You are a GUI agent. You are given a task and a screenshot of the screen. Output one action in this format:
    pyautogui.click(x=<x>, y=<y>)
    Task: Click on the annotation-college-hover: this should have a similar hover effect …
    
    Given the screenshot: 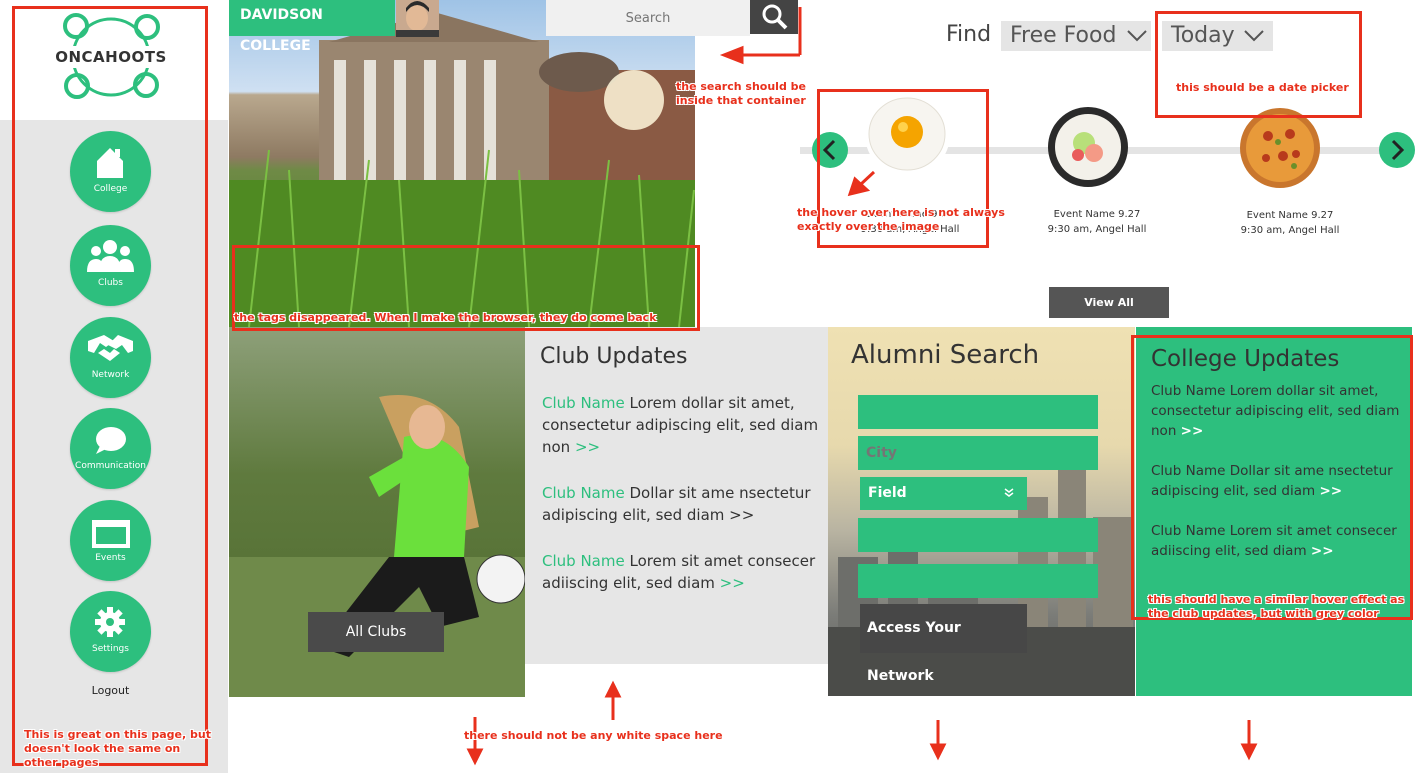 What is the action you would take?
    pyautogui.click(x=1276, y=606)
    